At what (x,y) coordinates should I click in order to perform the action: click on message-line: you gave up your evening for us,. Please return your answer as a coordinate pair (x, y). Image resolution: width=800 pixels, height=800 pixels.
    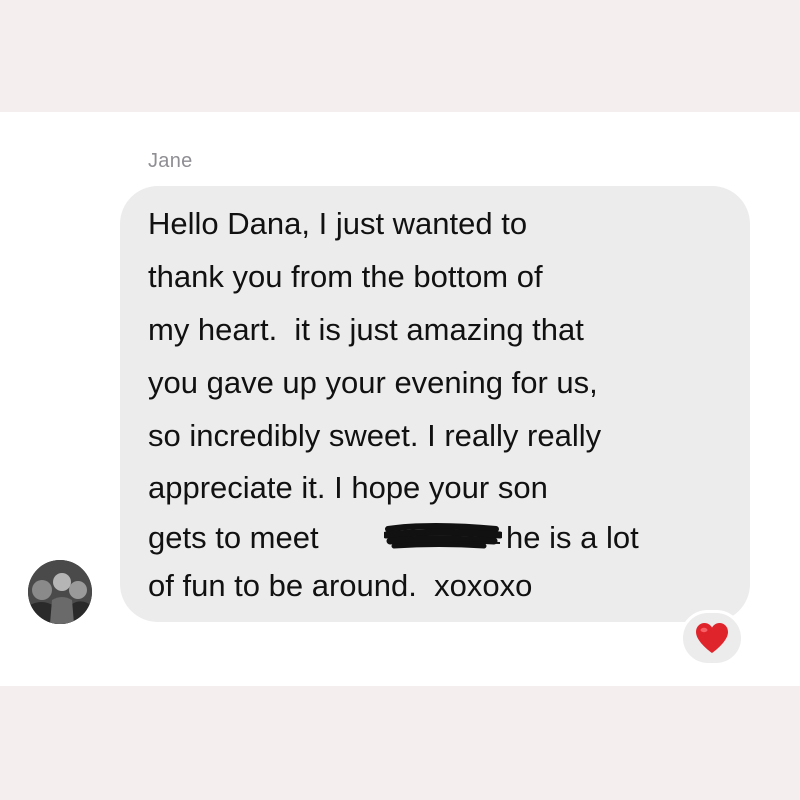
    Looking at the image, I should click on (373, 382).